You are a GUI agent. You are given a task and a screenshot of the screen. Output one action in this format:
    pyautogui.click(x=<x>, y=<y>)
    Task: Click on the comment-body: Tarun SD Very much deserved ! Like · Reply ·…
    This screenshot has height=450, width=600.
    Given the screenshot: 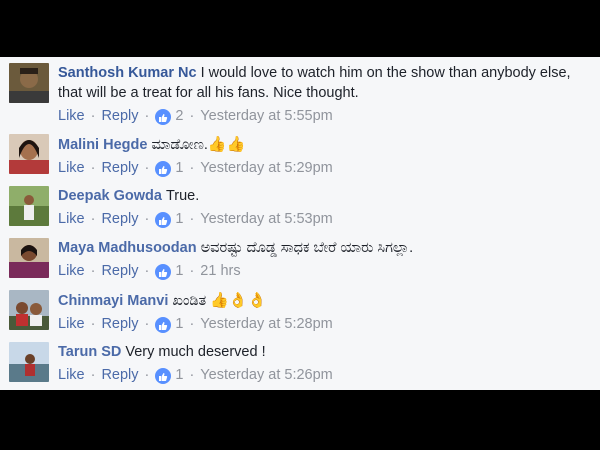 What is the action you would take?
    pyautogui.click(x=322, y=363)
    